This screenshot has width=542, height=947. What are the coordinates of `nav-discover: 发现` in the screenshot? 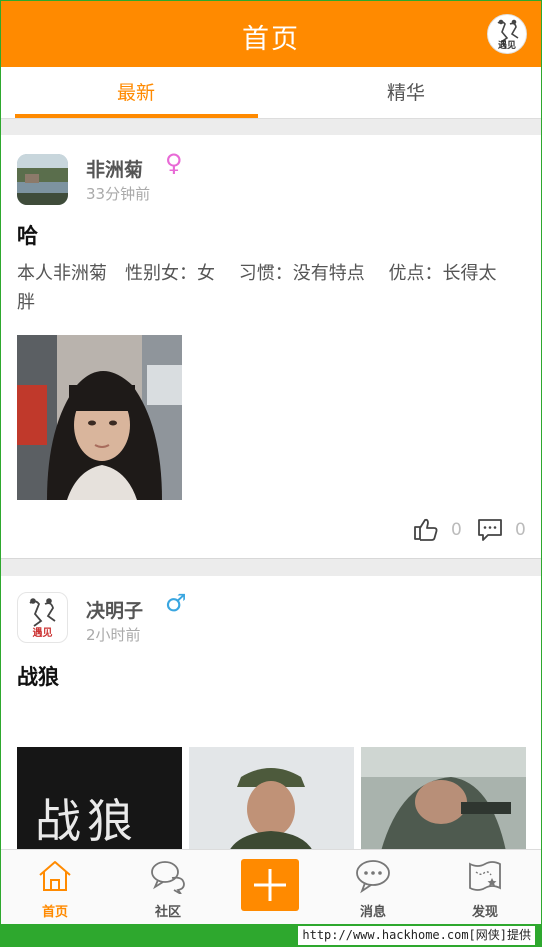 It's located at (485, 887).